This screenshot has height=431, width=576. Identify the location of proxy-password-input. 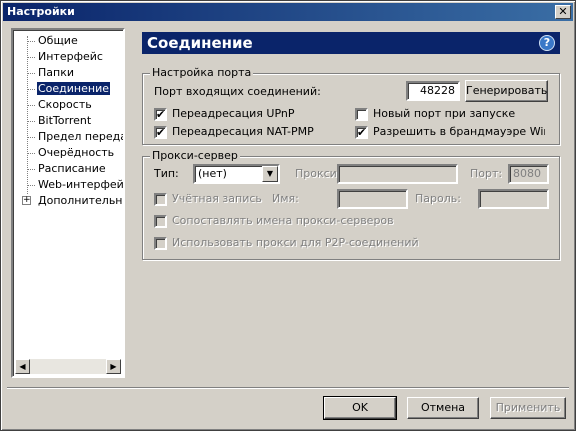
(513, 199).